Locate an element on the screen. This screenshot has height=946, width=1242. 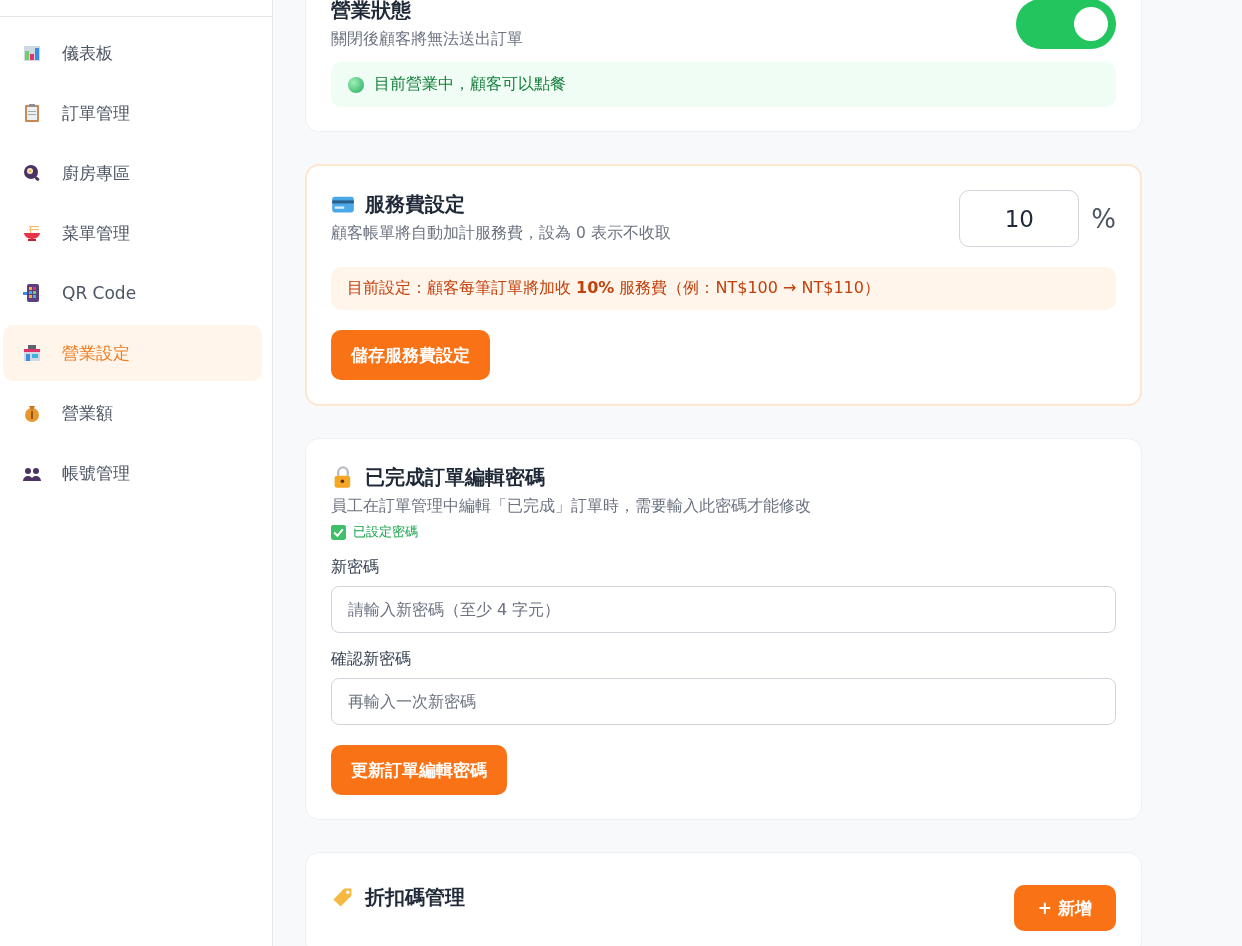
clipboard-icon is located at coordinates (32, 113).